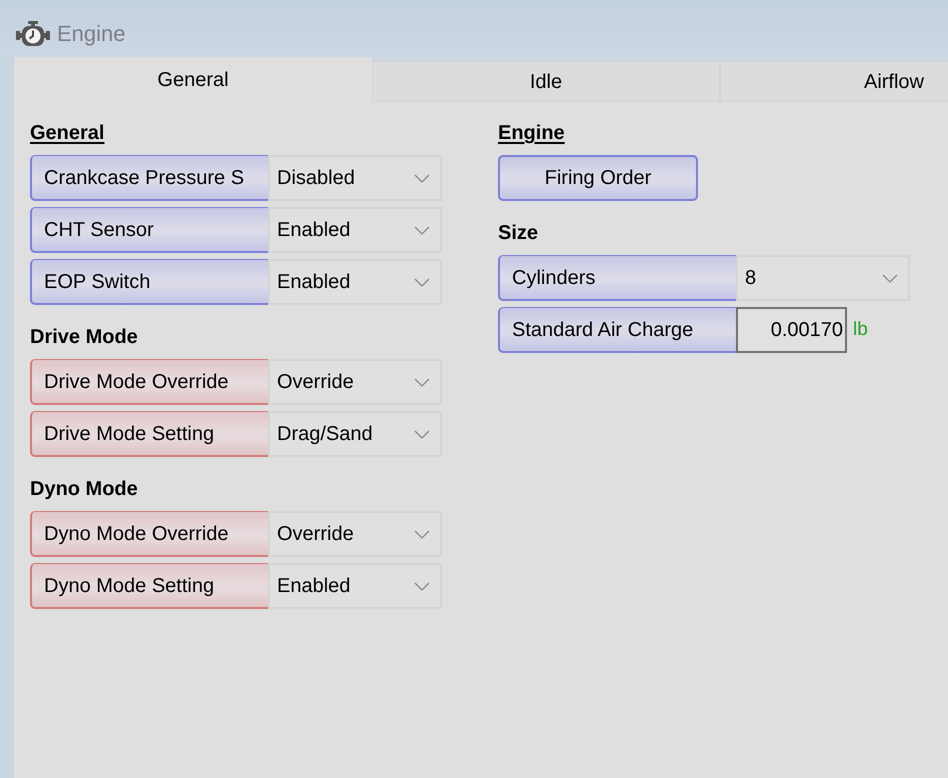 The height and width of the screenshot is (778, 948). I want to click on section-heading: Size, so click(518, 233).